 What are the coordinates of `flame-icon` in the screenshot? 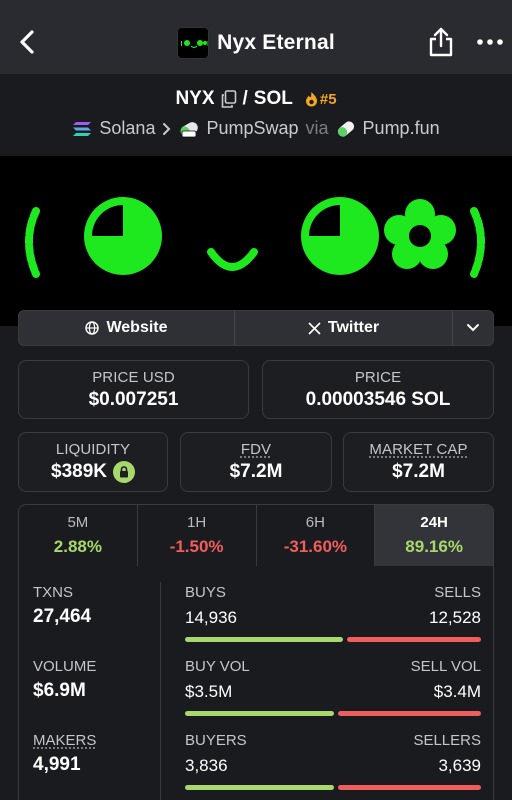 It's located at (311, 99).